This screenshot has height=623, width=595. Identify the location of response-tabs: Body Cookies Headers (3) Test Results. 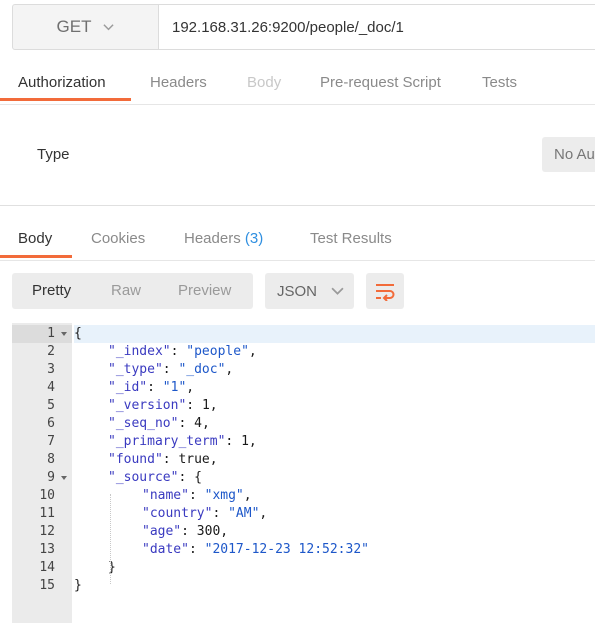
(297, 240).